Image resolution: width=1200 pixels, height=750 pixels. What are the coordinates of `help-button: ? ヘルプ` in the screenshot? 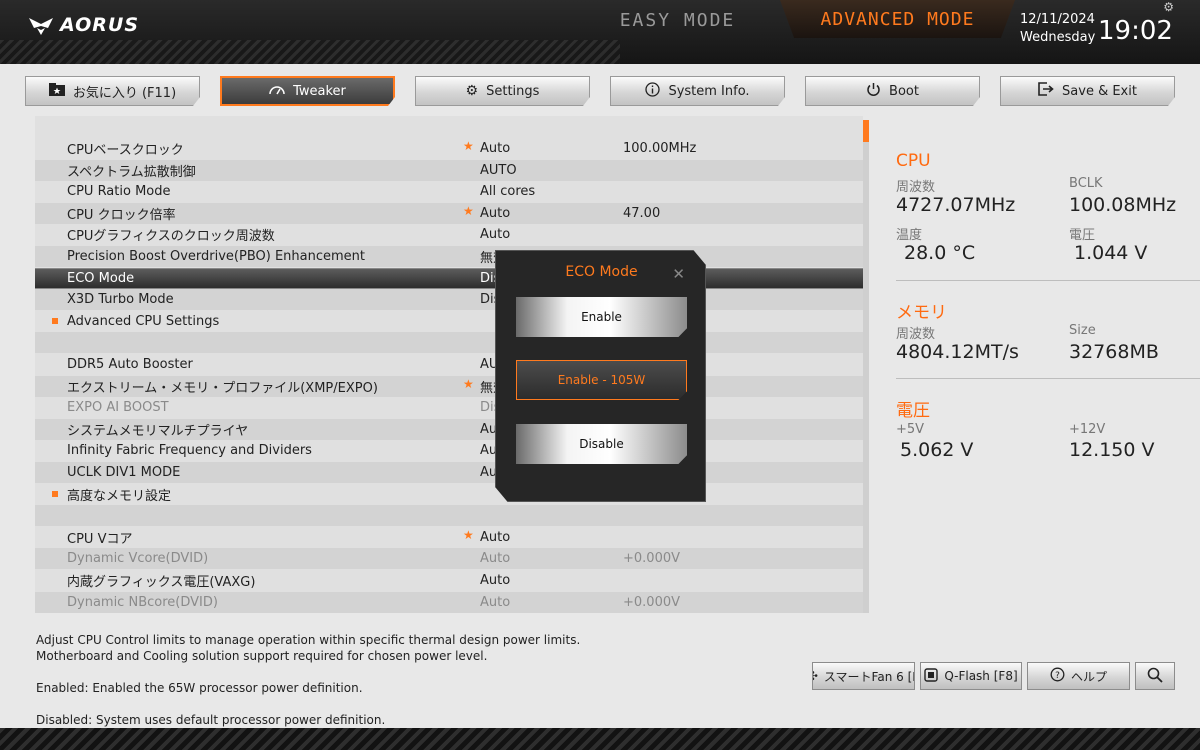 It's located at (1078, 676).